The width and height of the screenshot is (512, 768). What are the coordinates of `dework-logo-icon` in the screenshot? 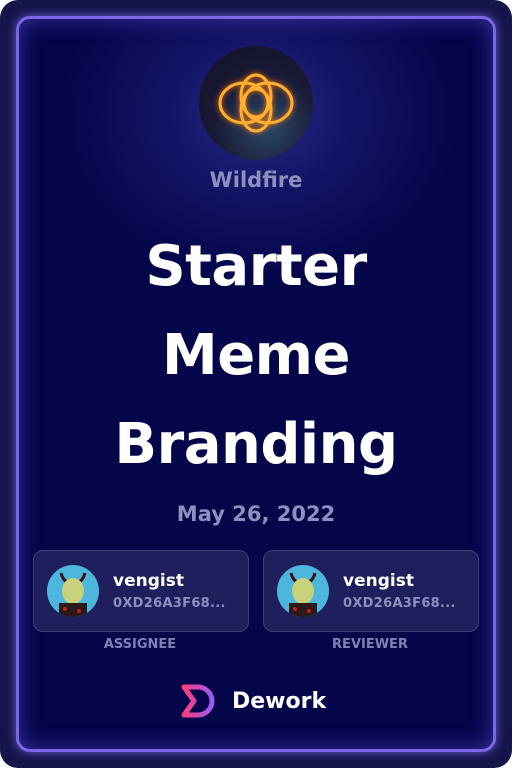 It's located at (198, 701).